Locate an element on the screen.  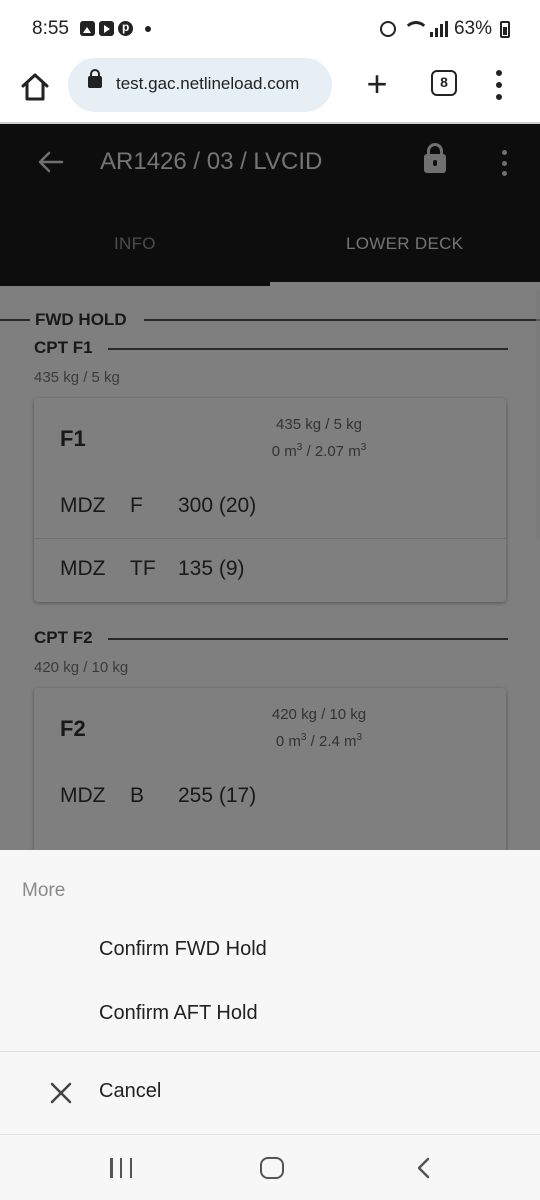
battery-icon is located at coordinates (505, 29).